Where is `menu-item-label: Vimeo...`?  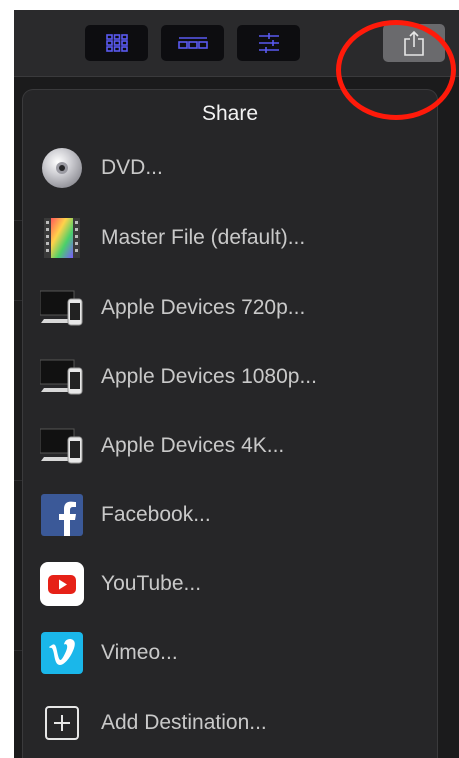 menu-item-label: Vimeo... is located at coordinates (139, 652).